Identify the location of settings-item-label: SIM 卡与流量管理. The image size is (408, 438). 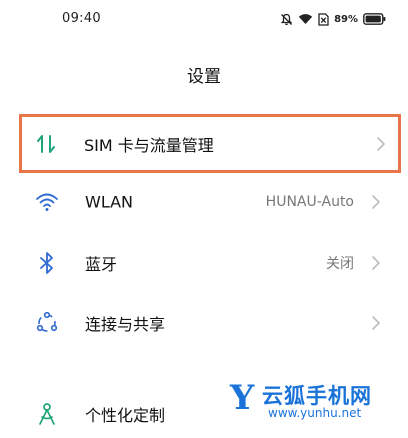
(149, 145).